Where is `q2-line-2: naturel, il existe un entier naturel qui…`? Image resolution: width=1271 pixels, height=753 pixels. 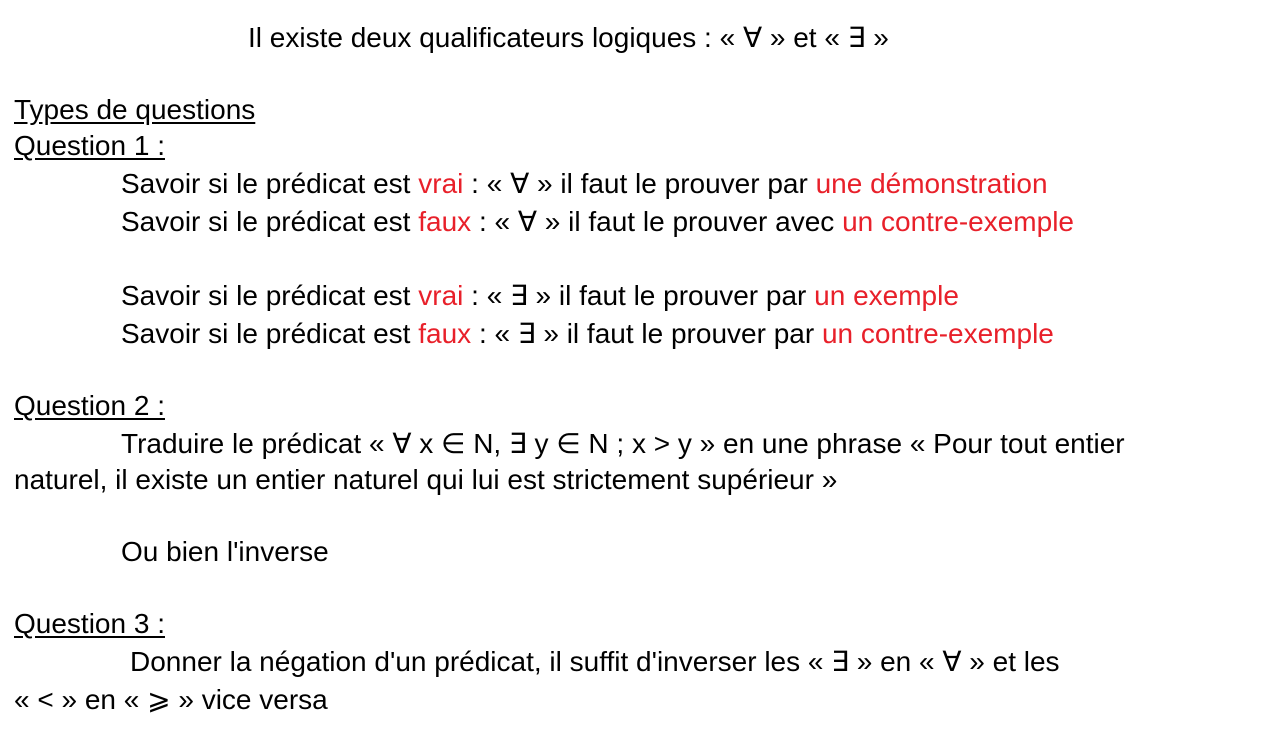 q2-line-2: naturel, il existe un entier naturel qui… is located at coordinates (426, 479).